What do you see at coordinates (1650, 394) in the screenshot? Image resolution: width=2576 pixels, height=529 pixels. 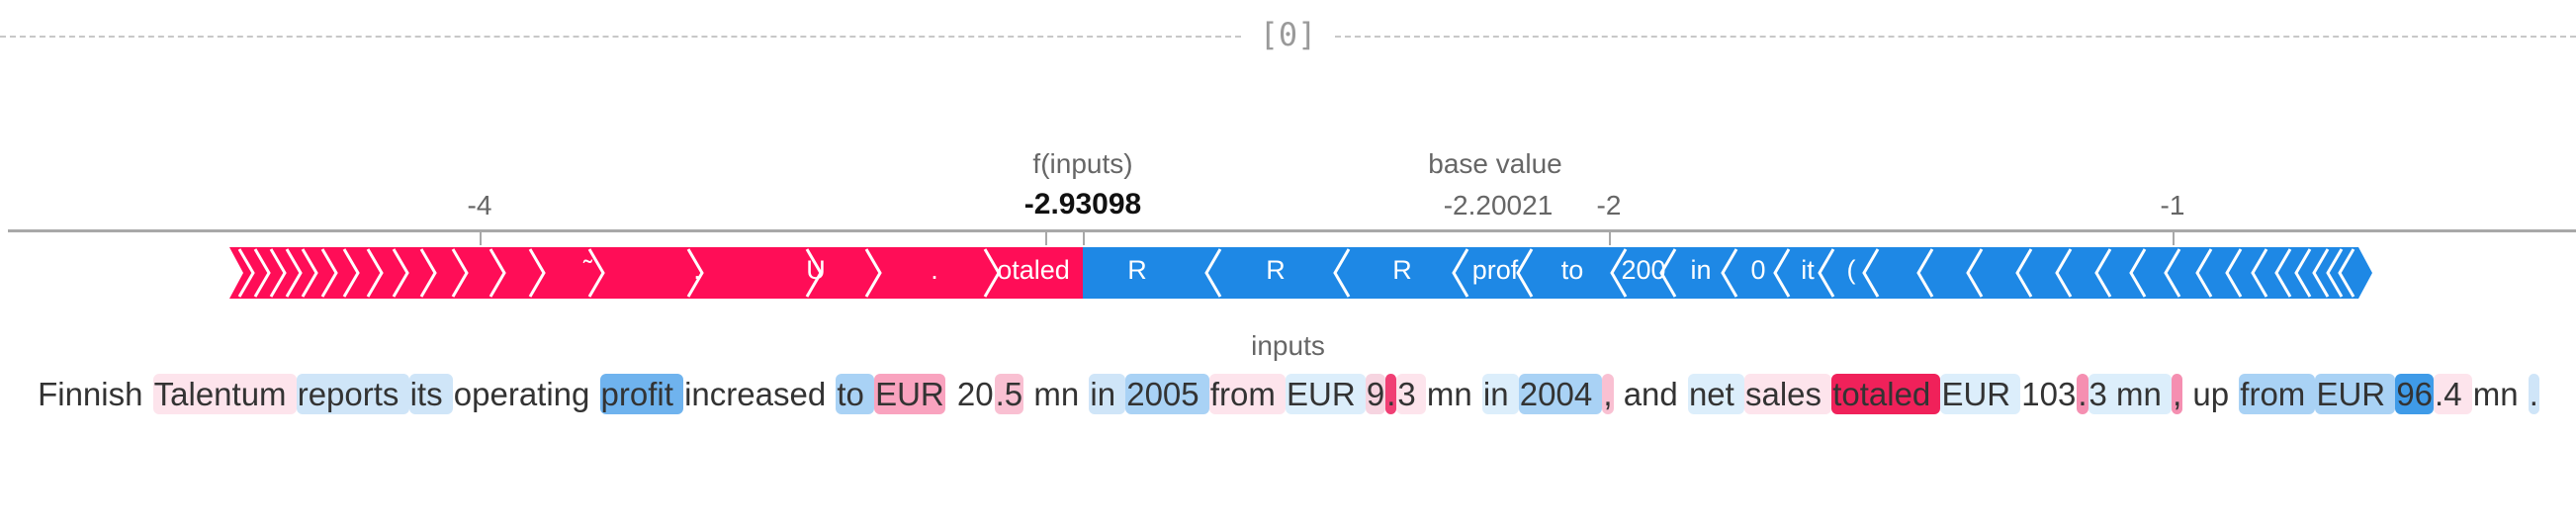 I see `input-token: and` at bounding box center [1650, 394].